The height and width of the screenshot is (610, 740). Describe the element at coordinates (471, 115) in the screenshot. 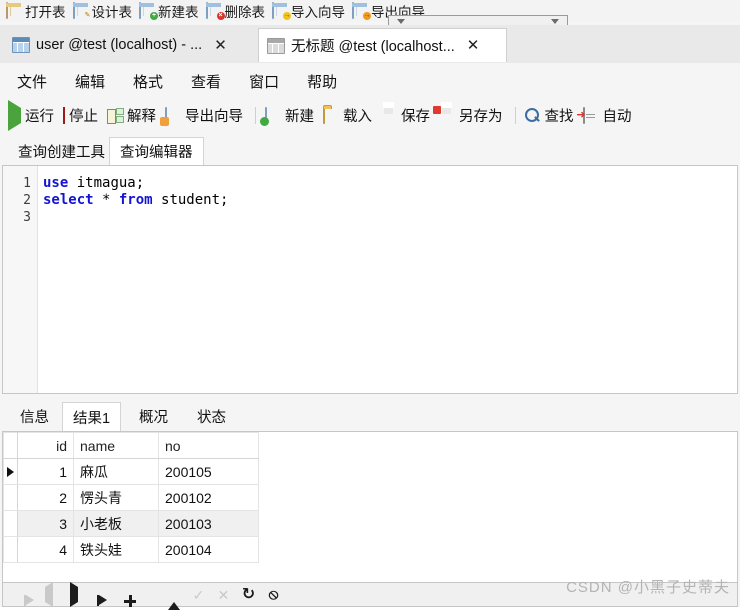

I see `save-as-button: 另存为` at that location.